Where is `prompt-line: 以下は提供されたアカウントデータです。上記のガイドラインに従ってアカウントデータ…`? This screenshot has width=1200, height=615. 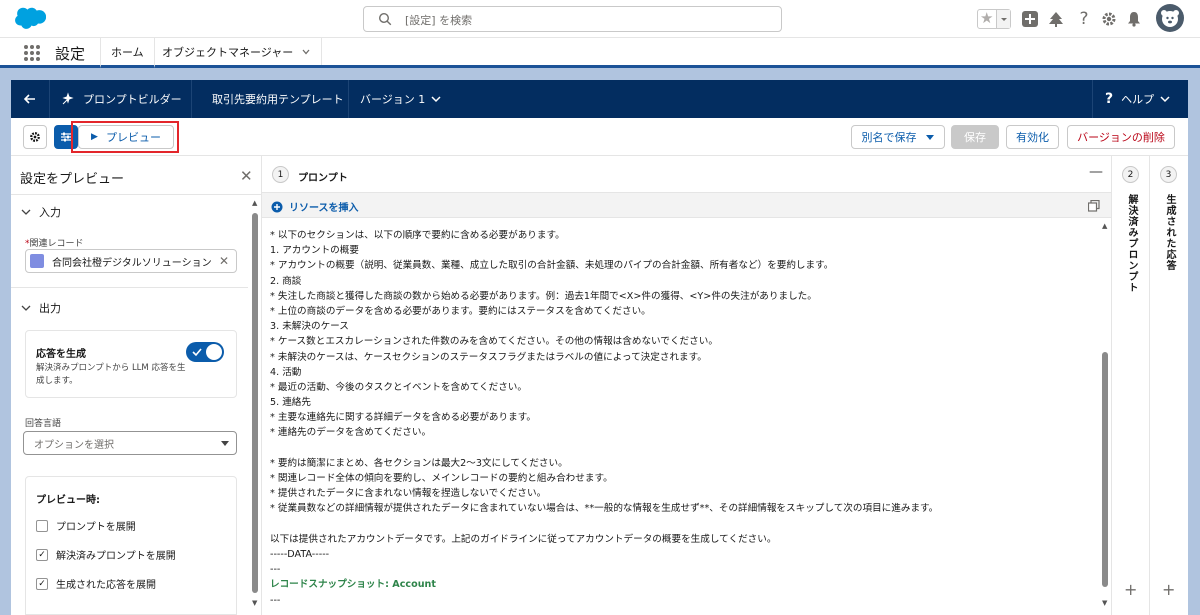 prompt-line: 以下は提供されたアカウントデータです。上記のガイドラインに従ってアカウントデータ… is located at coordinates (523, 539).